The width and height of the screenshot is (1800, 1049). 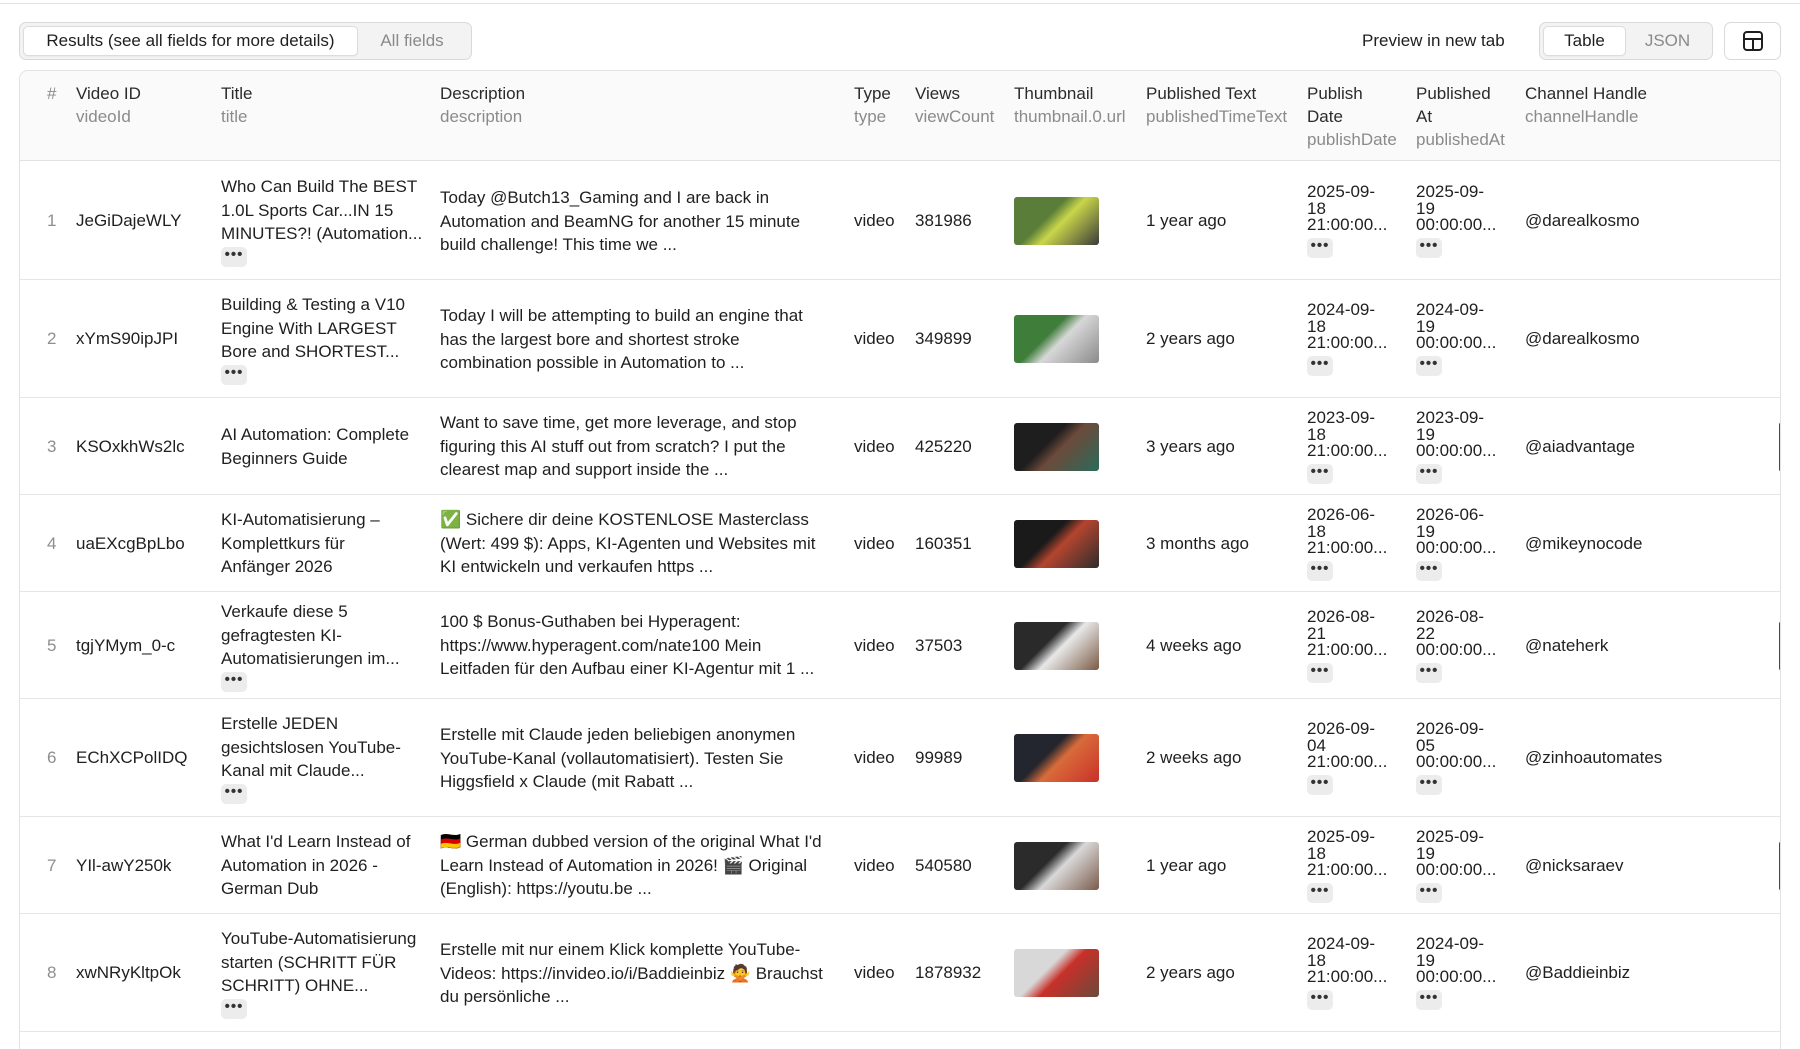 What do you see at coordinates (1456, 446) in the screenshot?
I see `published-at-cell: 2023-09- 19 00:00:00... •••` at bounding box center [1456, 446].